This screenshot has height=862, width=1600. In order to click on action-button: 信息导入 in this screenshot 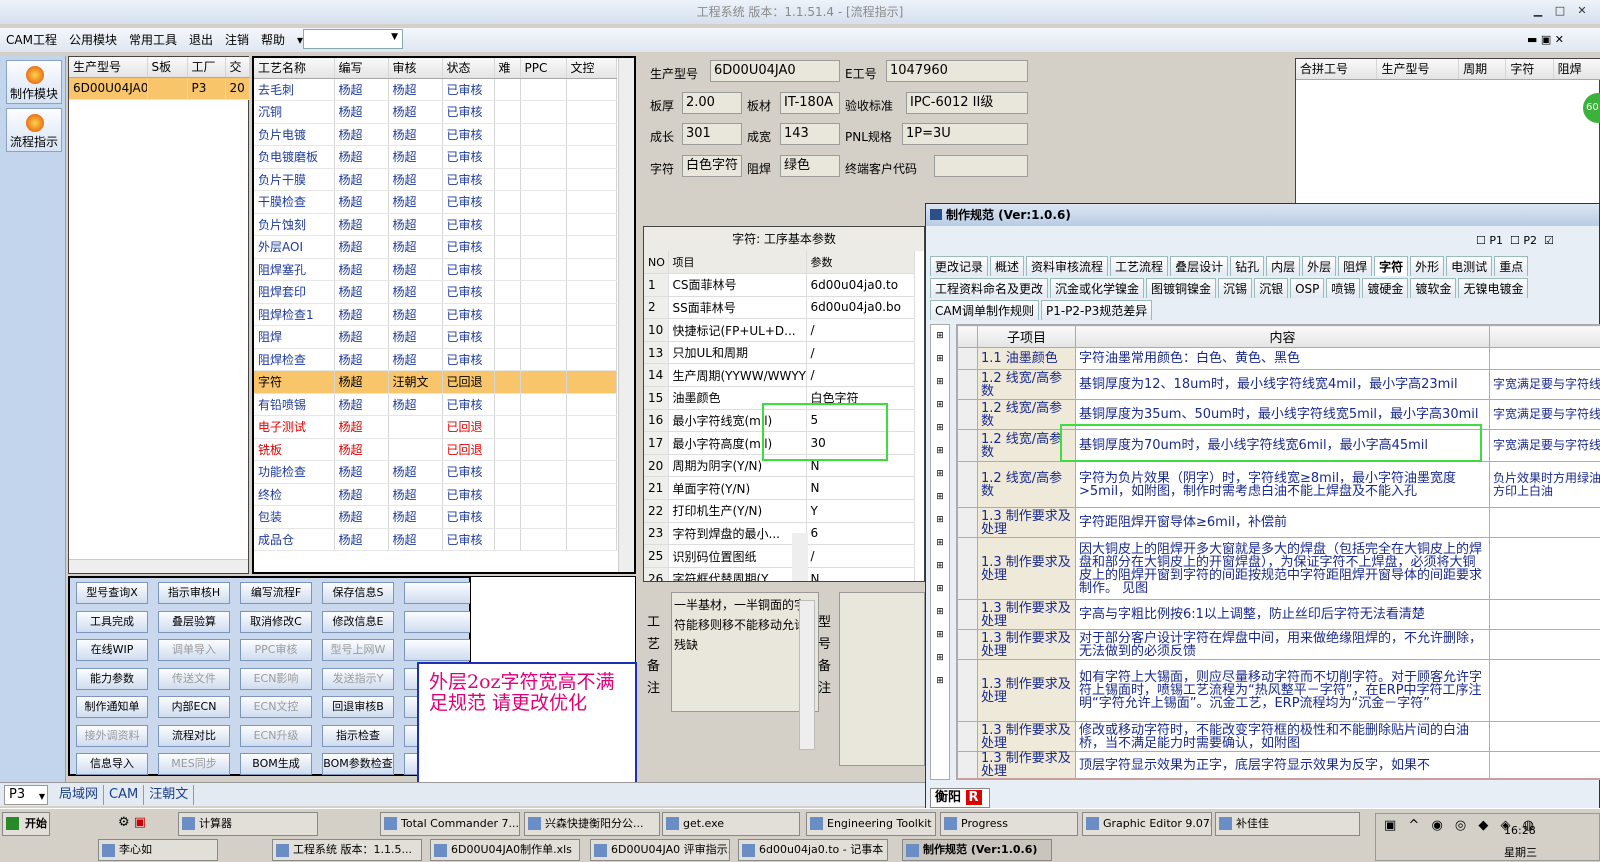, I will do `click(112, 764)`.